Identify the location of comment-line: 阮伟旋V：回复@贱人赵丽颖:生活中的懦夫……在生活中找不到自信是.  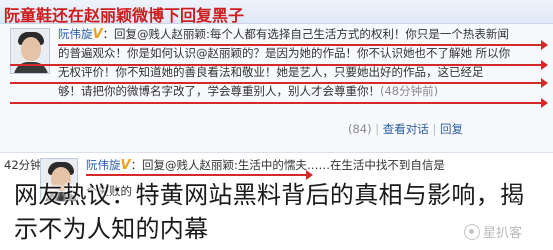
(265, 165).